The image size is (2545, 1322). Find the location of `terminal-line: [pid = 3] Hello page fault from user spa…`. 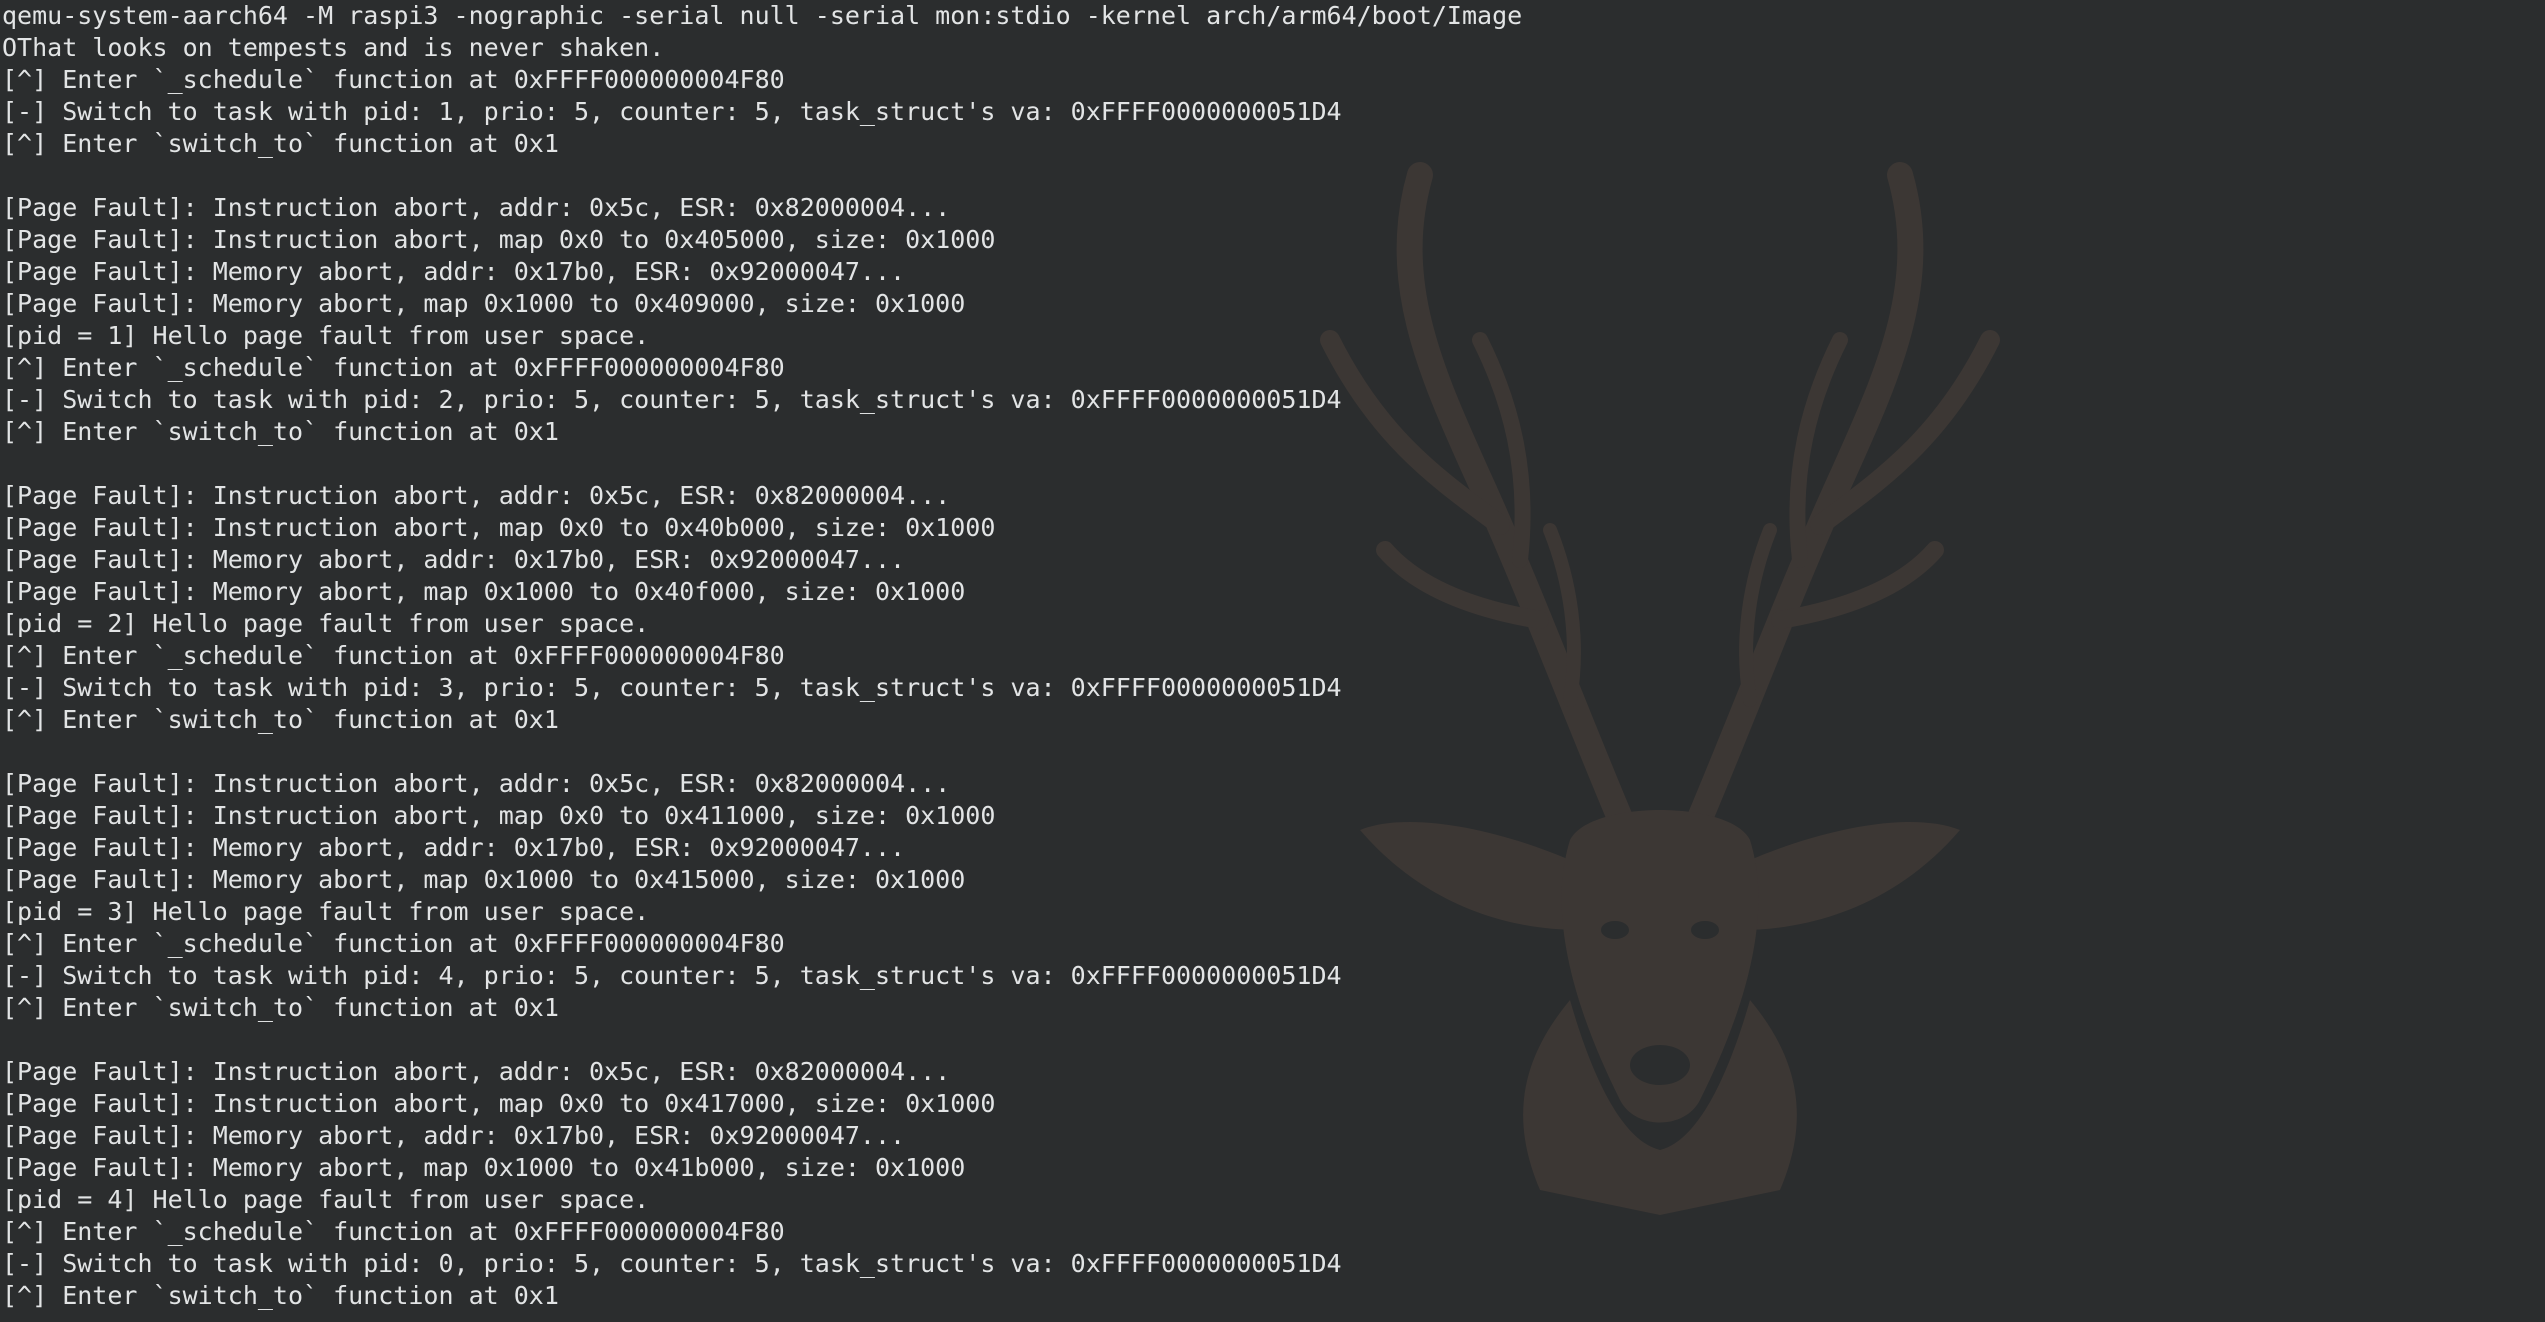

terminal-line: [pid = 3] Hello page fault from user spa… is located at coordinates (326, 911).